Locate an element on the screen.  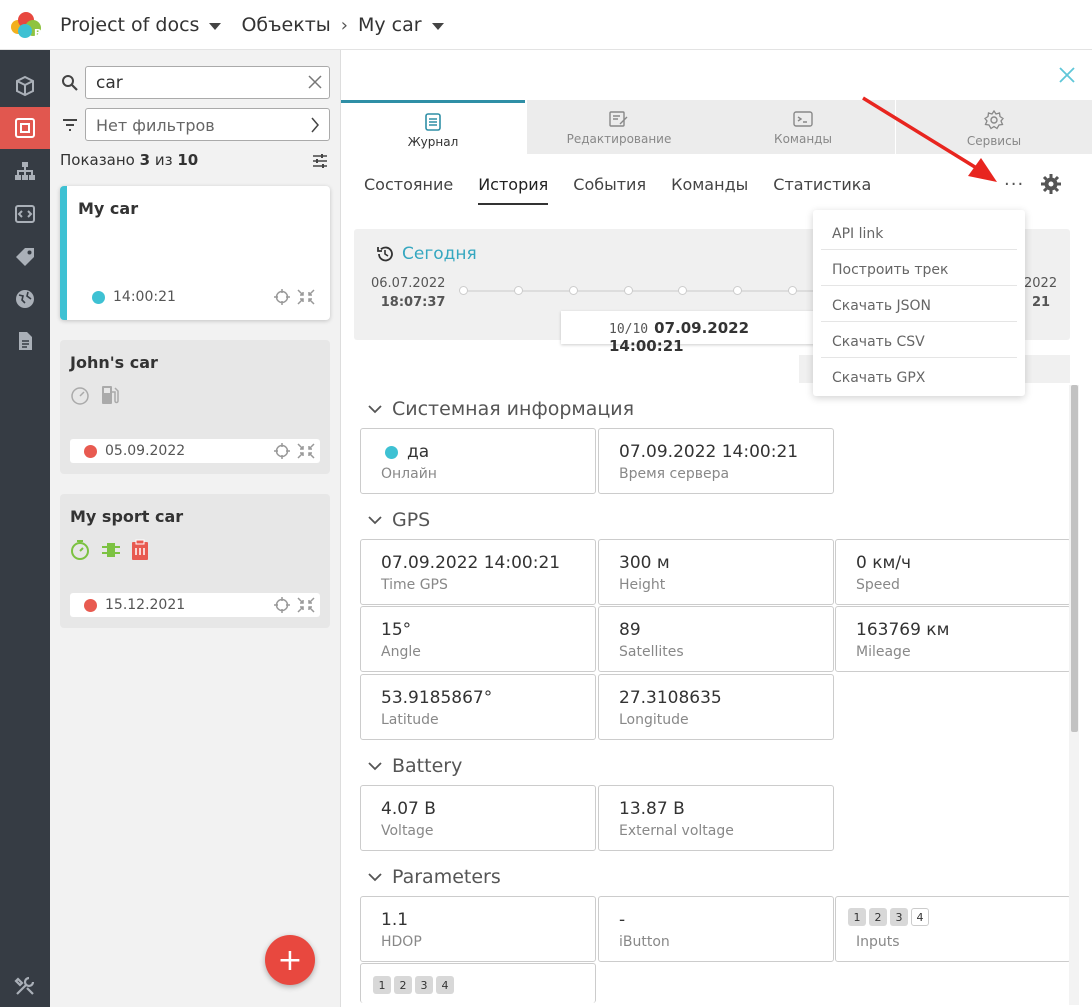
menu-item-download-gpx: Скачать GPX is located at coordinates (919, 376).